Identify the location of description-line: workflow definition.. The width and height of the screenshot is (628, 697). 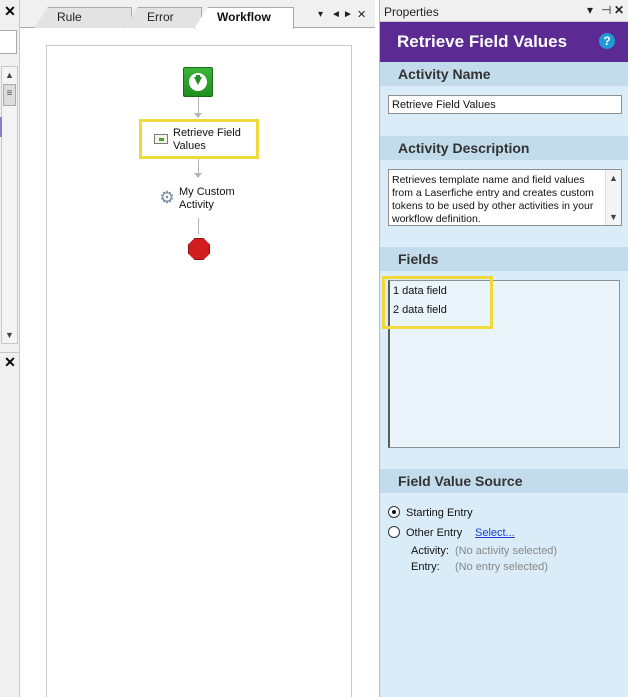
(436, 219).